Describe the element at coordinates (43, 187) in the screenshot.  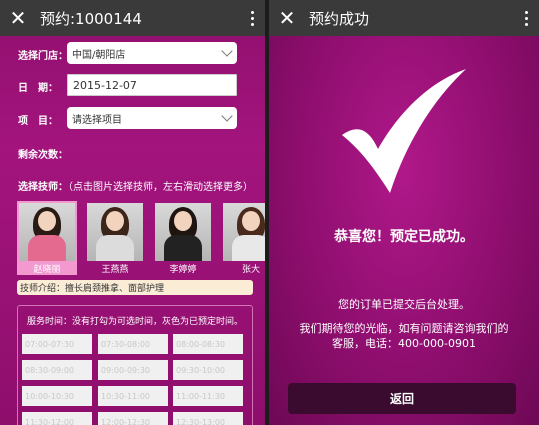
I see `tech-label: 选择技师：` at that location.